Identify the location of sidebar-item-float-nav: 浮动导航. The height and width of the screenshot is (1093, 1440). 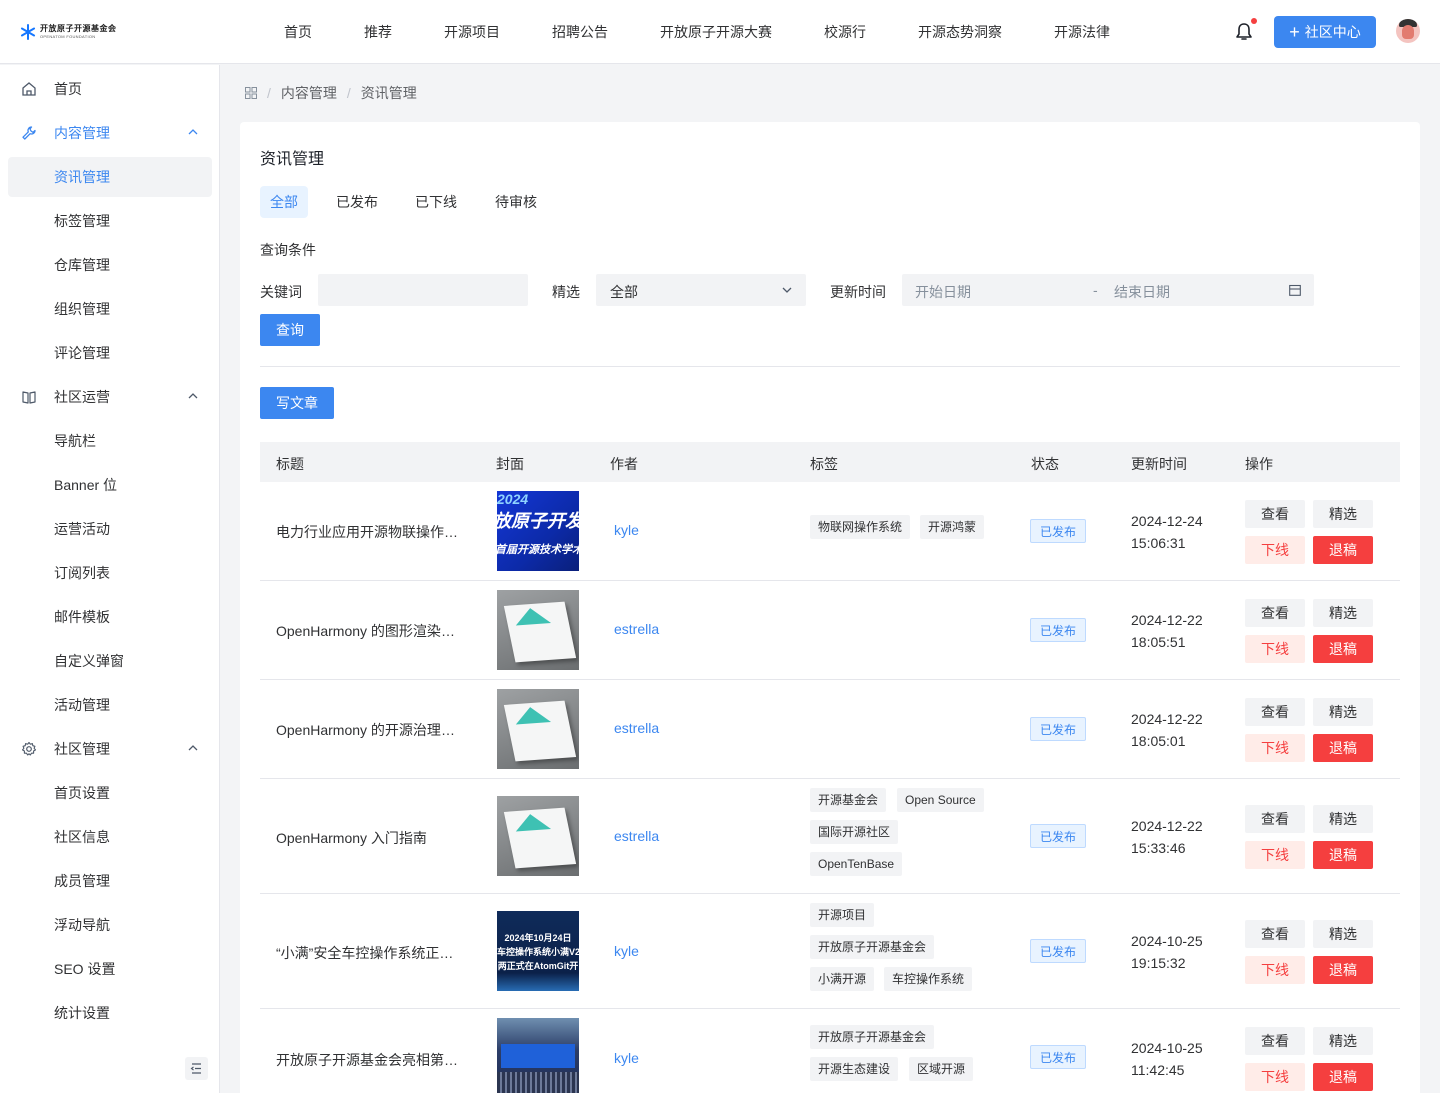
(110, 925).